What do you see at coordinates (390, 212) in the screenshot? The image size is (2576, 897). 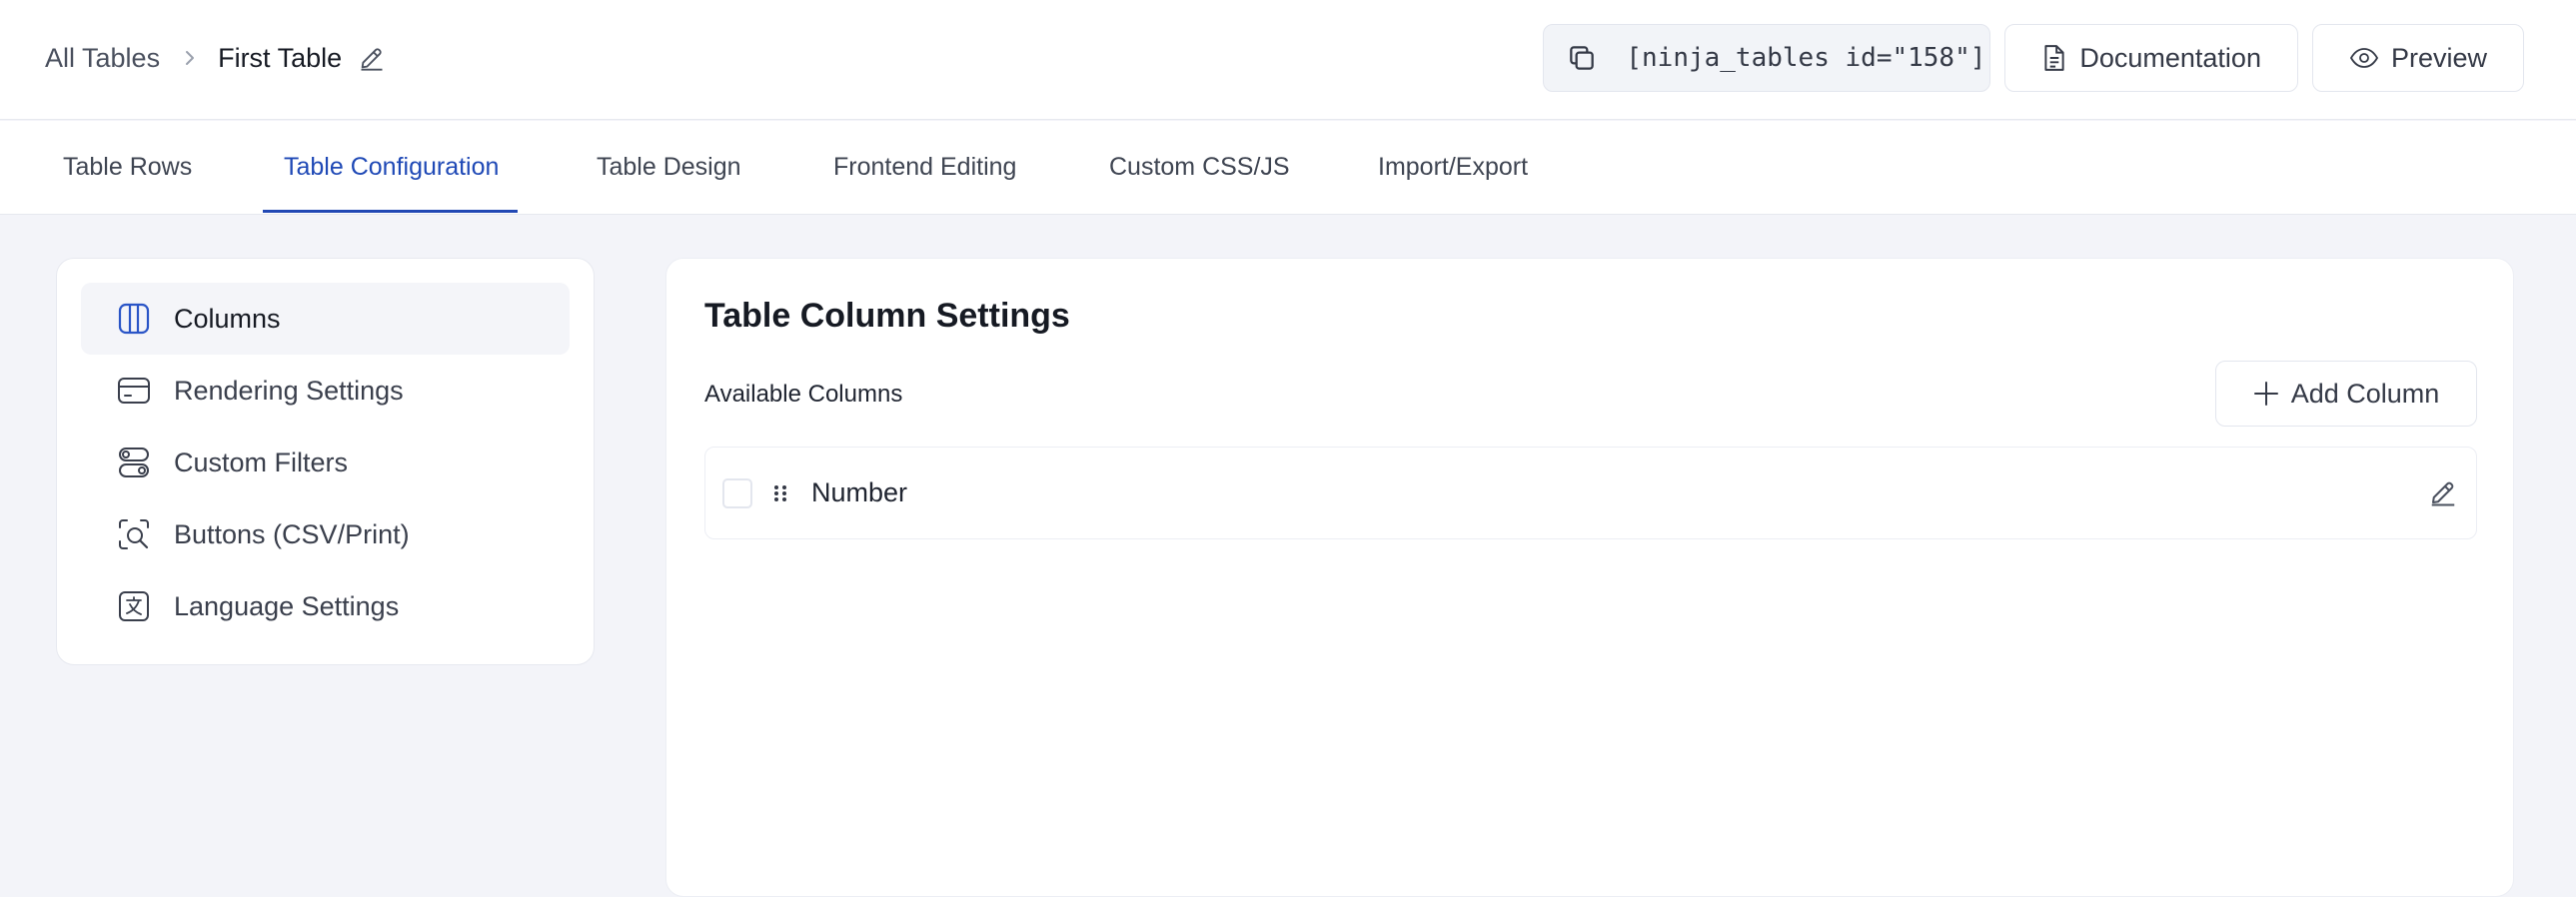 I see `active-tab-indicator` at bounding box center [390, 212].